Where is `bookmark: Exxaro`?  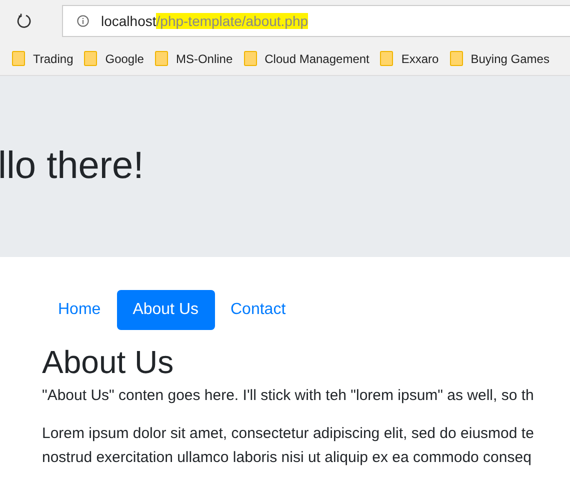
bookmark: Exxaro is located at coordinates (409, 59).